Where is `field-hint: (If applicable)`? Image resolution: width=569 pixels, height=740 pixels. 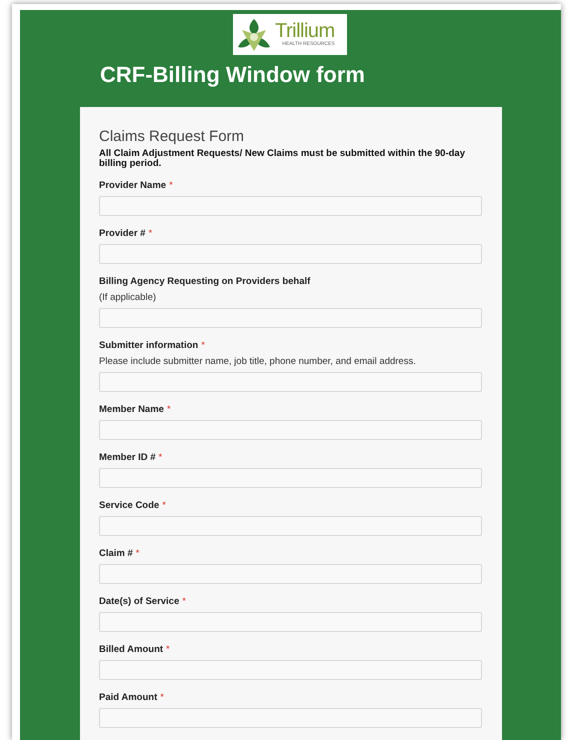 field-hint: (If applicable) is located at coordinates (128, 298).